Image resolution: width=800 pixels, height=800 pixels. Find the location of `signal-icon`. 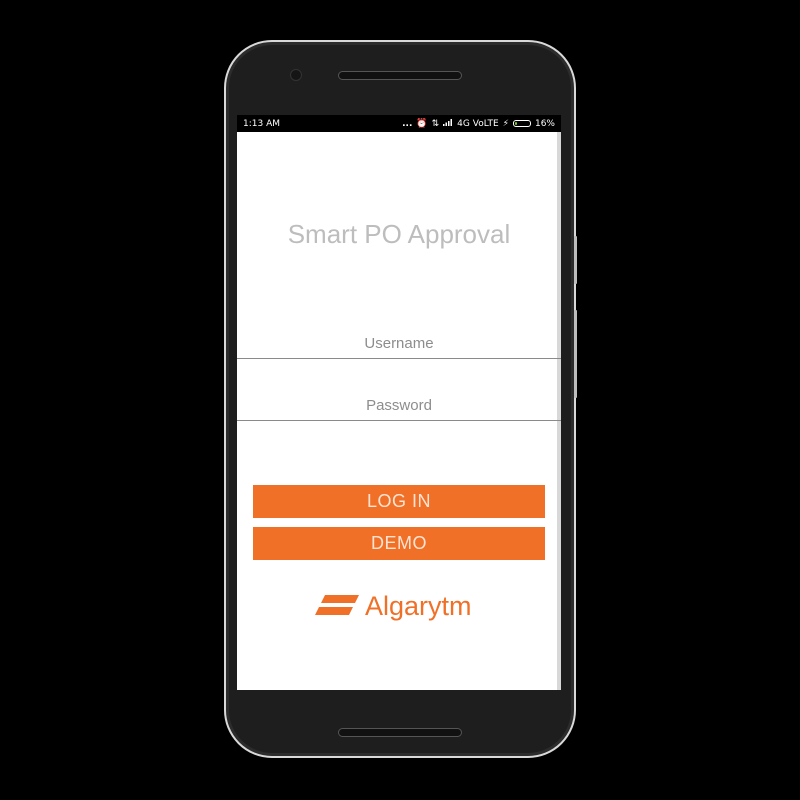

signal-icon is located at coordinates (448, 123).